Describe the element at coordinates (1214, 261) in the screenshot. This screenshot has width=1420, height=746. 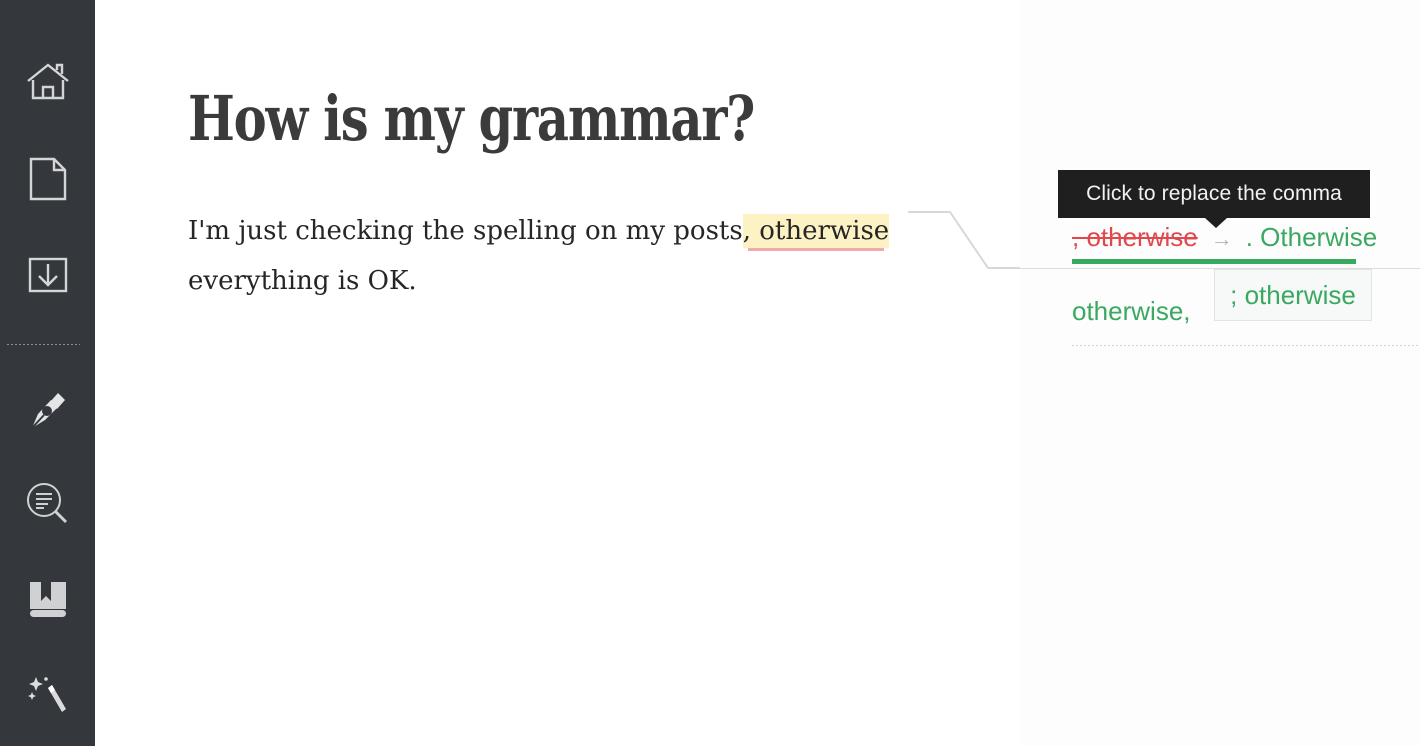
I see `primary-suggestion-underline` at that location.